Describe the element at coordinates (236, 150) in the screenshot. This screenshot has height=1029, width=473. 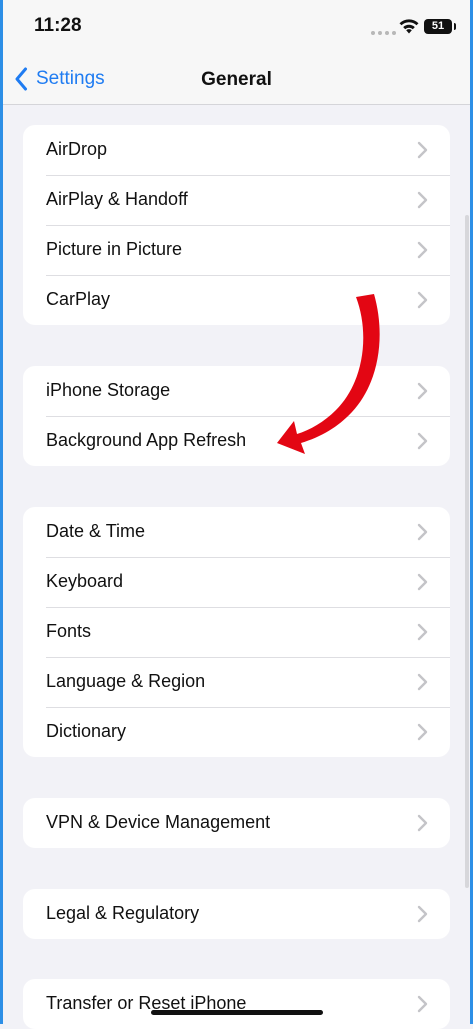
I see `settings-row-airdrop: AirDrop` at that location.